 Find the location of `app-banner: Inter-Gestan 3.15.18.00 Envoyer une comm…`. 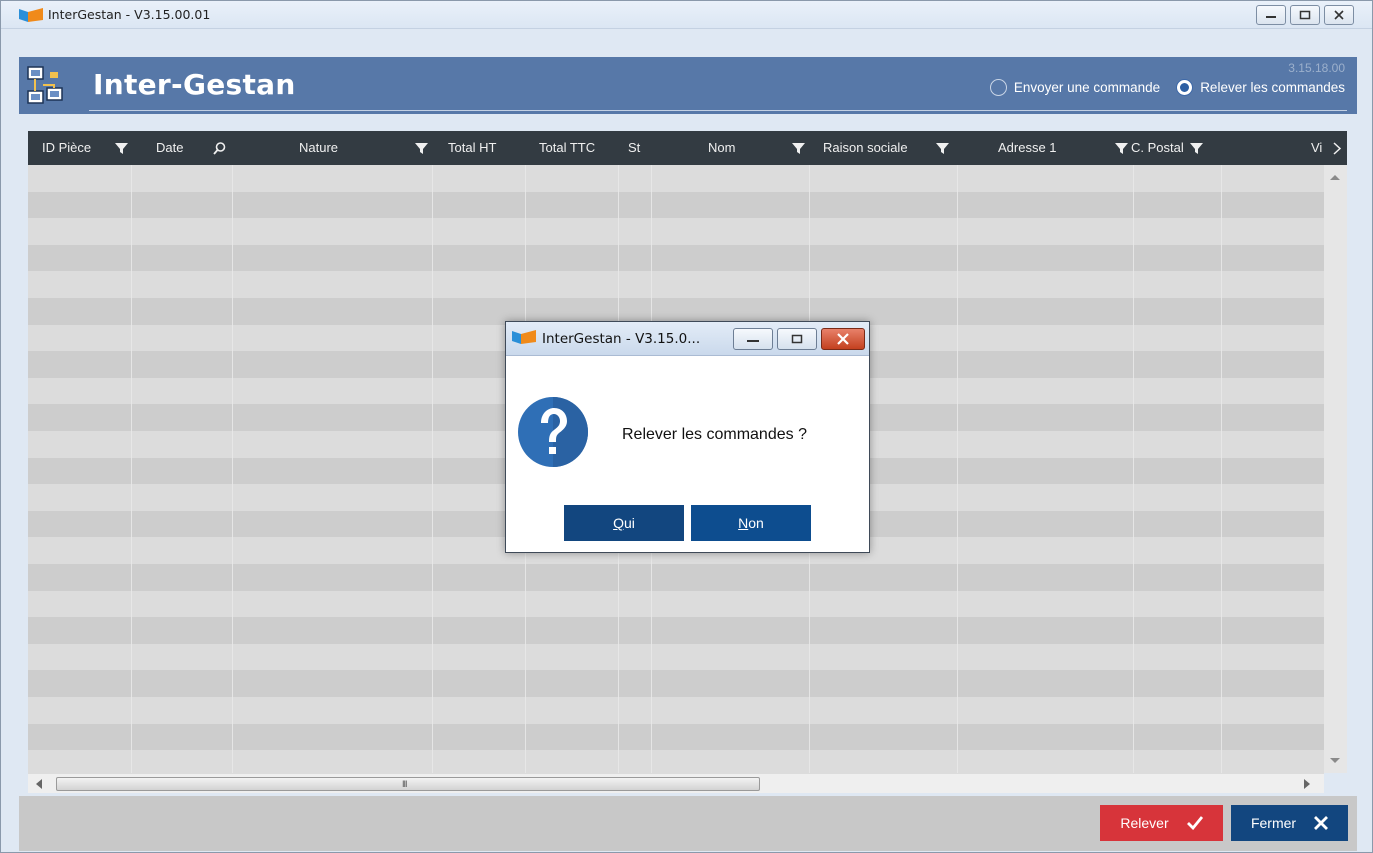

app-banner: Inter-Gestan 3.15.18.00 Envoyer une comm… is located at coordinates (688, 85).